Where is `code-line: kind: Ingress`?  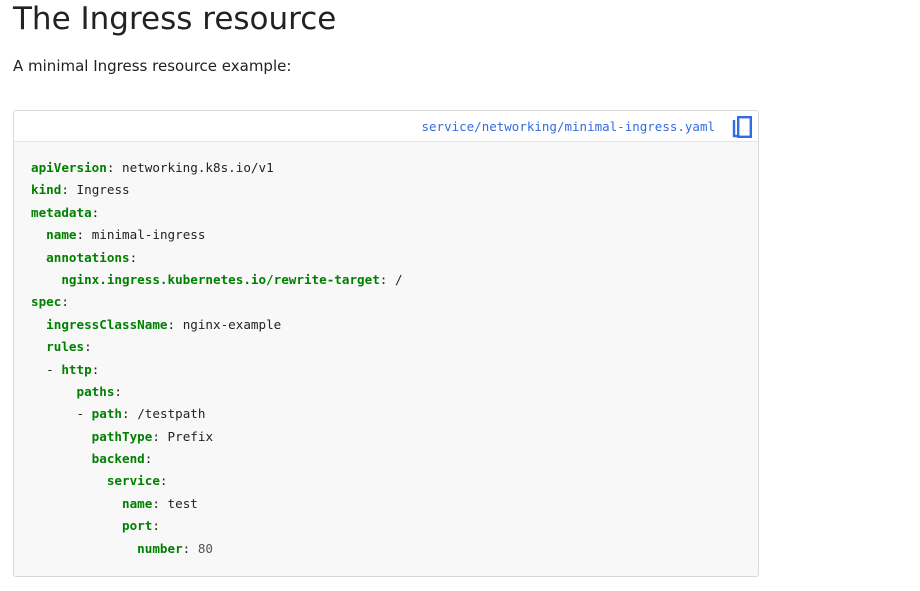 code-line: kind: Ingress is located at coordinates (217, 190).